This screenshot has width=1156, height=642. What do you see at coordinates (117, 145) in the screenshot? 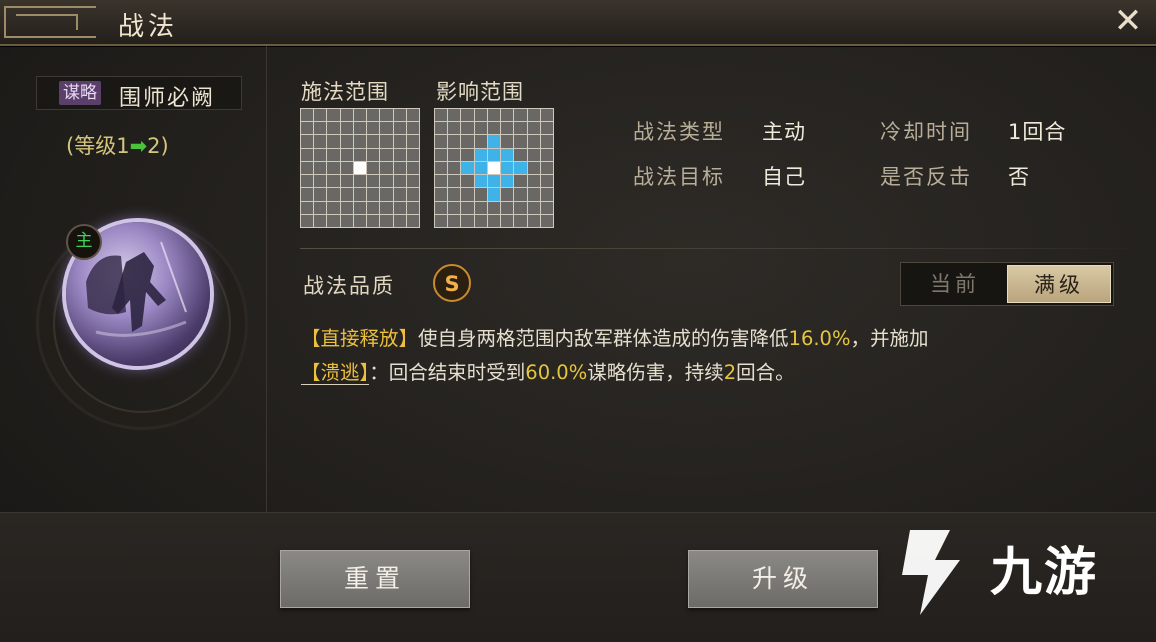
I see `level-change: (等级1➡2)` at bounding box center [117, 145].